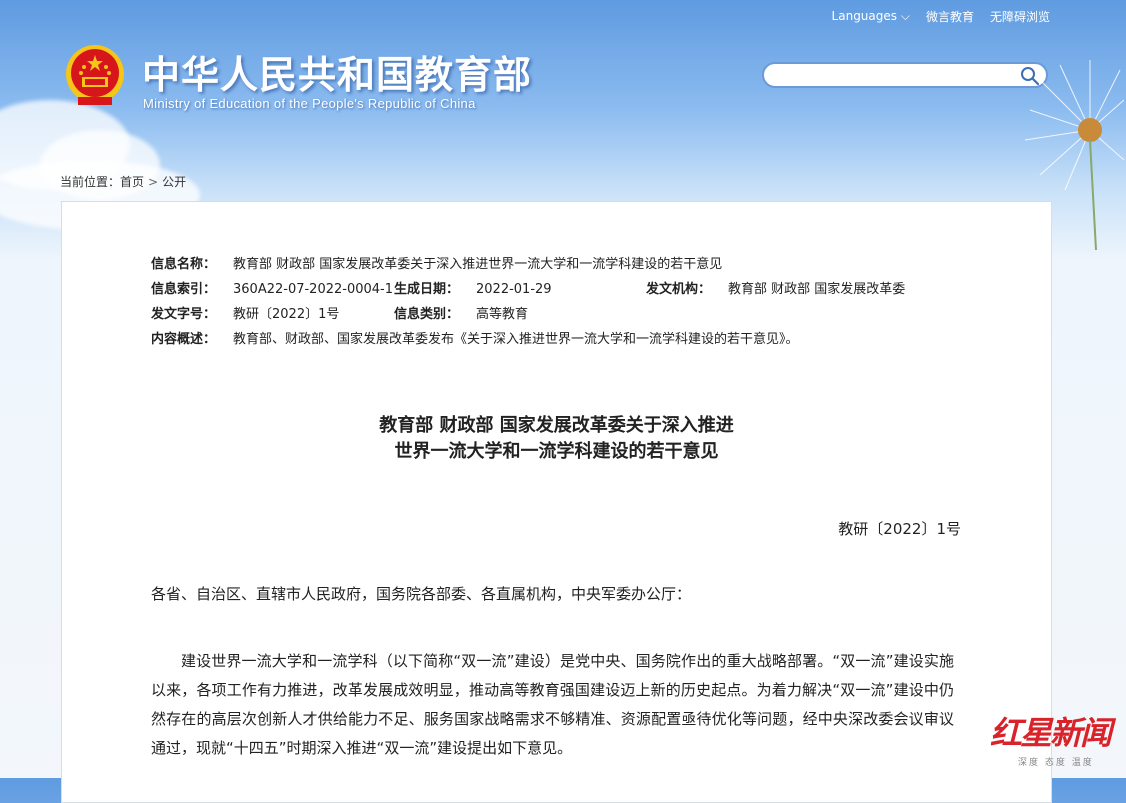 The width and height of the screenshot is (1126, 803). Describe the element at coordinates (153, 182) in the screenshot. I see `chevron-right-icon: >` at that location.